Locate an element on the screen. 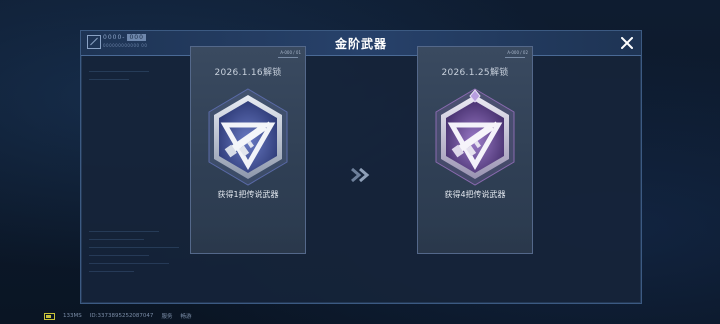 This screenshot has width=720, height=324. card-unlock-date: 2026.1.16解锁 is located at coordinates (248, 73).